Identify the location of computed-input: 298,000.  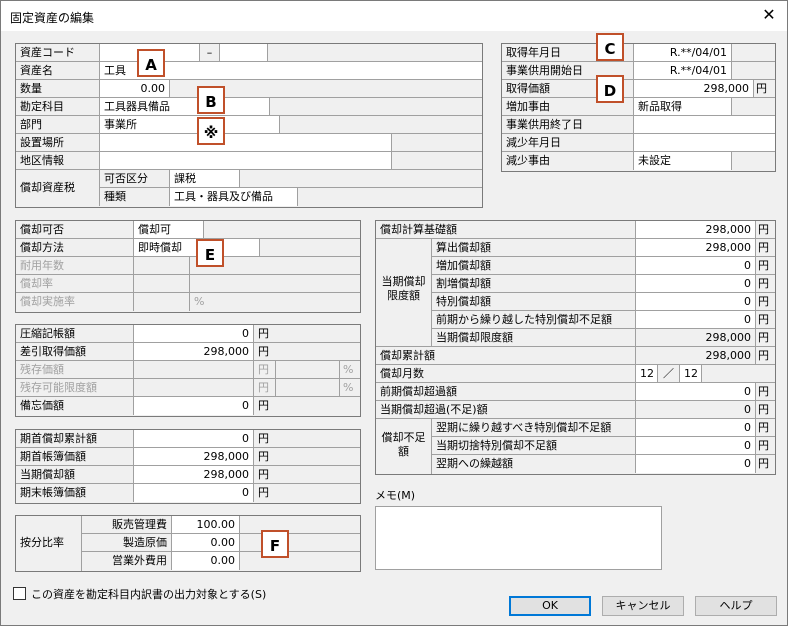
(696, 248).